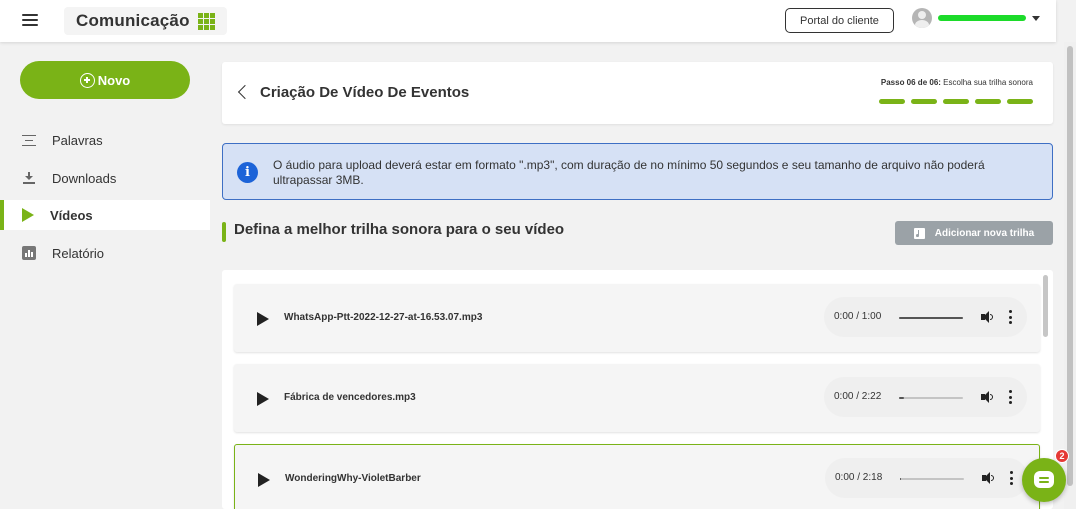  I want to click on plus-circle-icon, so click(87, 80).